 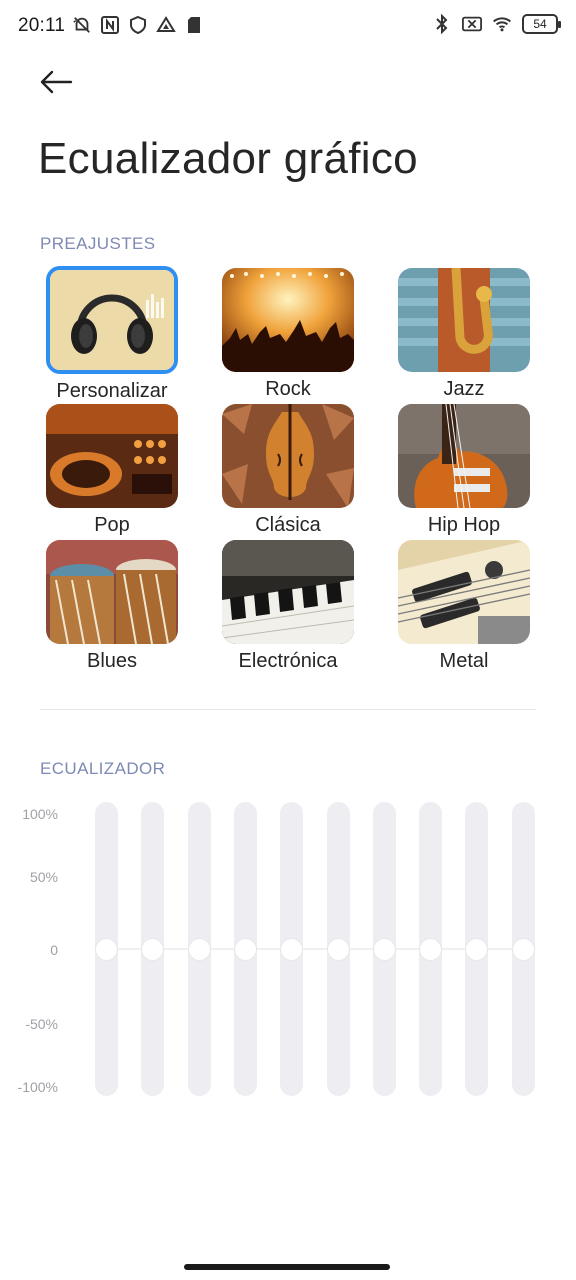 I want to click on saxophone-image, so click(x=464, y=320).